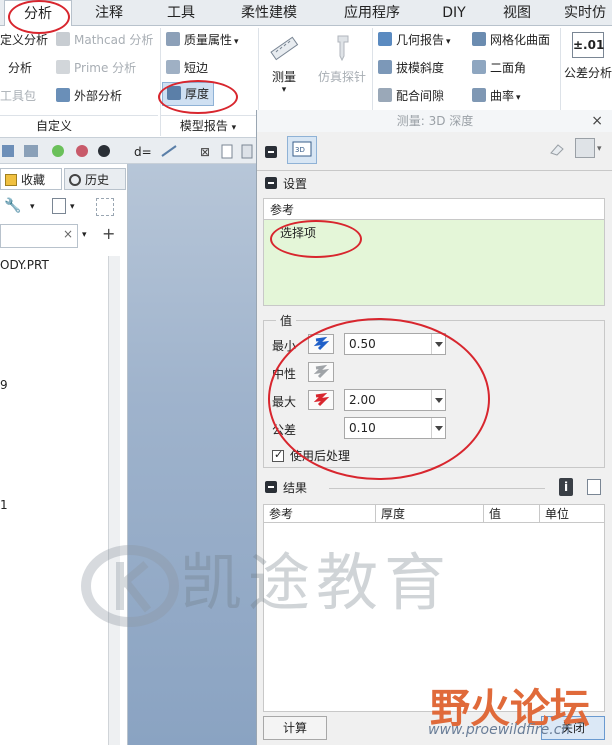 The width and height of the screenshot is (612, 745). Describe the element at coordinates (68, 234) in the screenshot. I see `clear-icon: ×` at that location.